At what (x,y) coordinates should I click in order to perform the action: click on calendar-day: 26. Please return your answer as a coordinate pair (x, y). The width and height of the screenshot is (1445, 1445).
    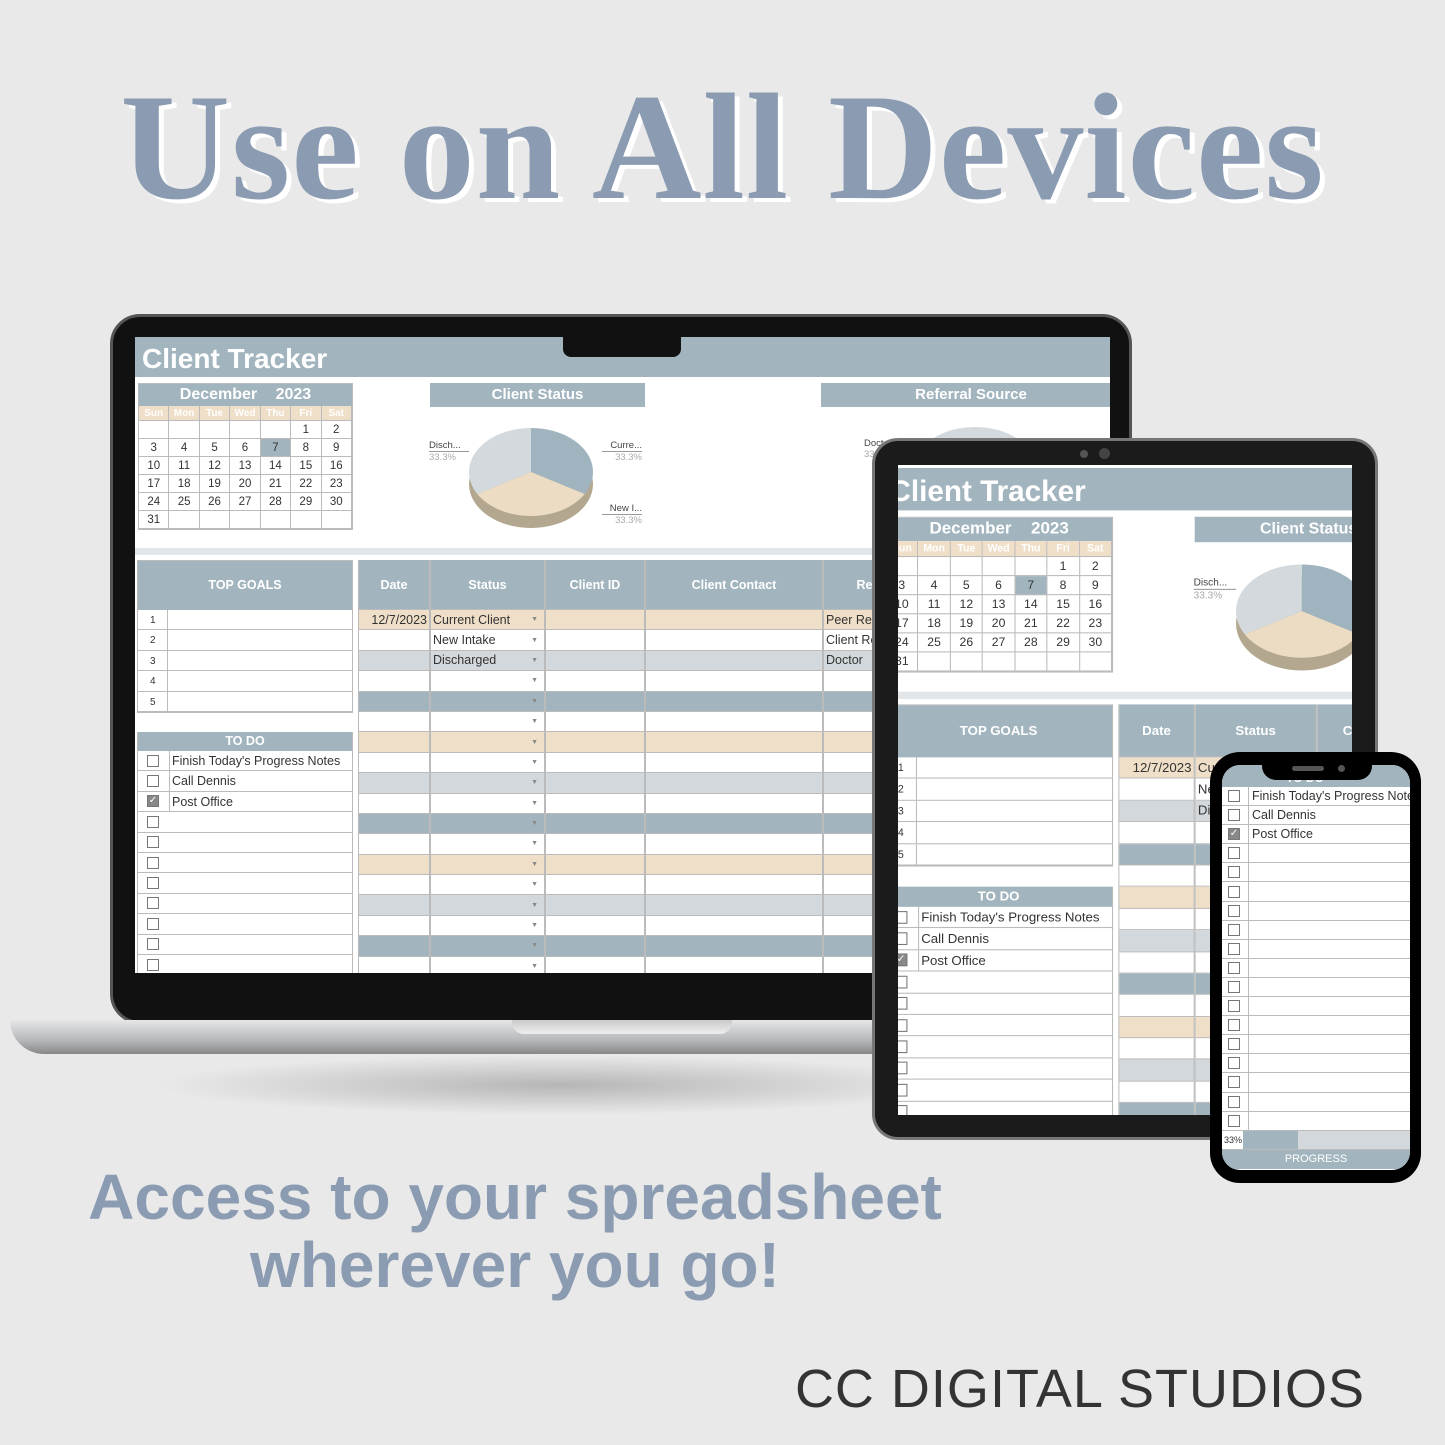
    Looking at the image, I should click on (966, 643).